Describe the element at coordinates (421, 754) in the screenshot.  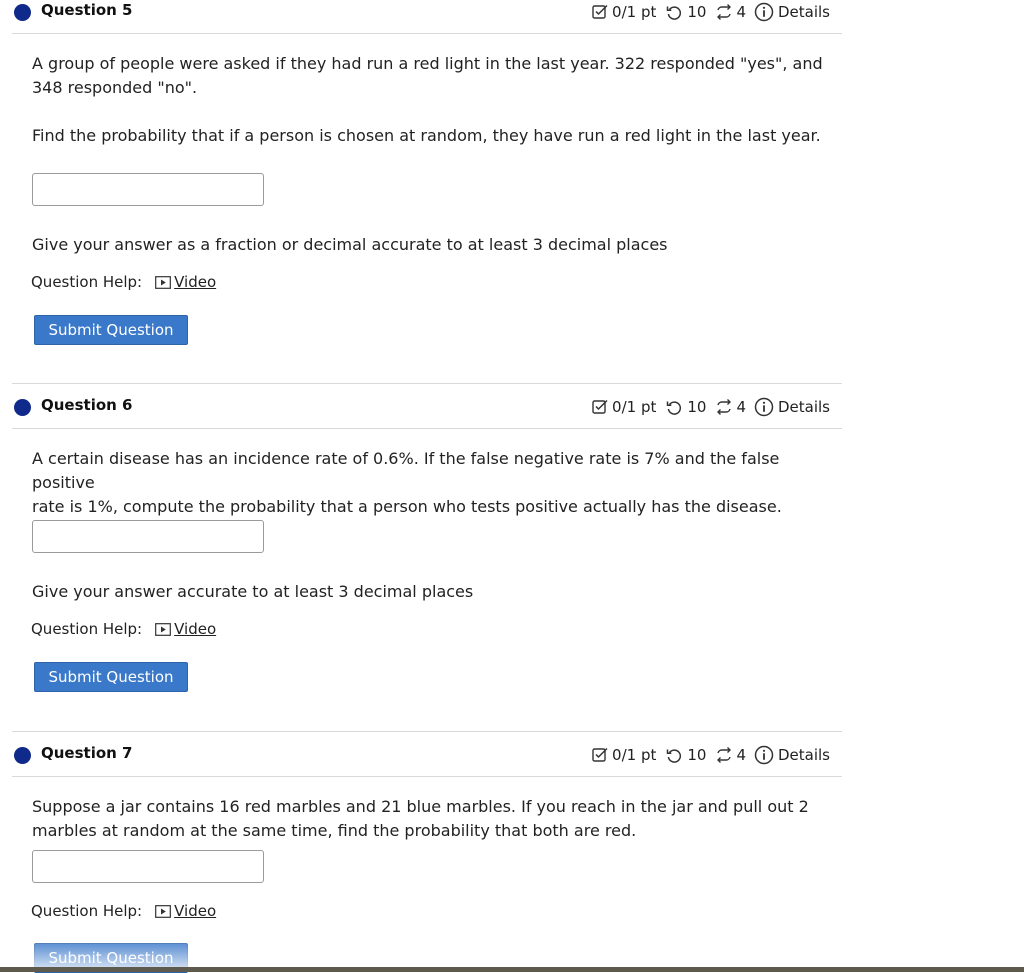
I see `question-header: Question 7 0/1 pt 10 4 Details` at that location.